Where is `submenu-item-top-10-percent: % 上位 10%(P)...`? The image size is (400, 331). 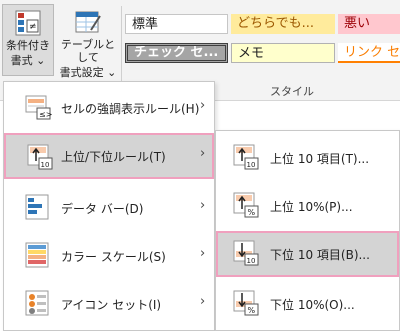 submenu-item-top-10-percent: % 上位 10%(P)... is located at coordinates (307, 206).